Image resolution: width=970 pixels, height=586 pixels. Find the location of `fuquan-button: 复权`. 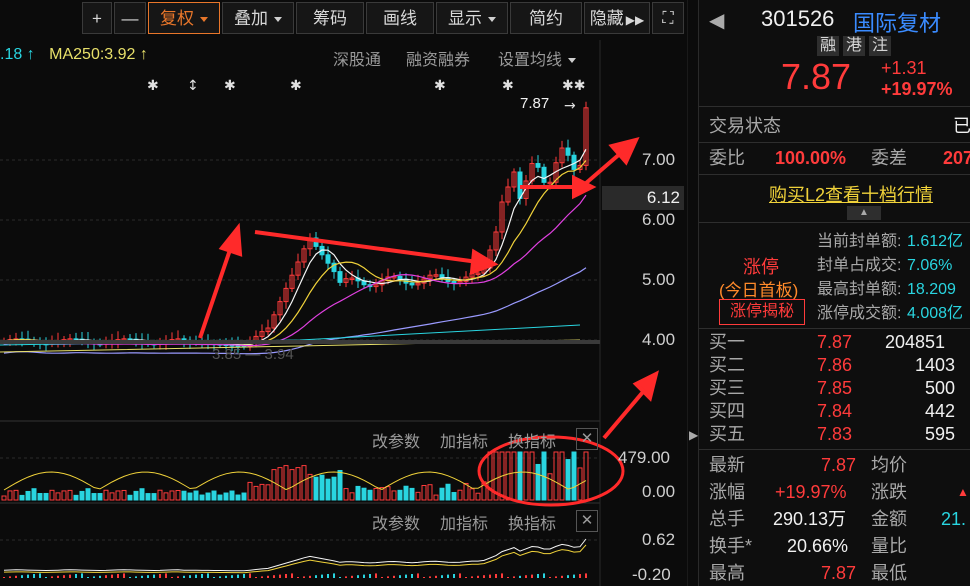

fuquan-button: 复权 is located at coordinates (184, 18).